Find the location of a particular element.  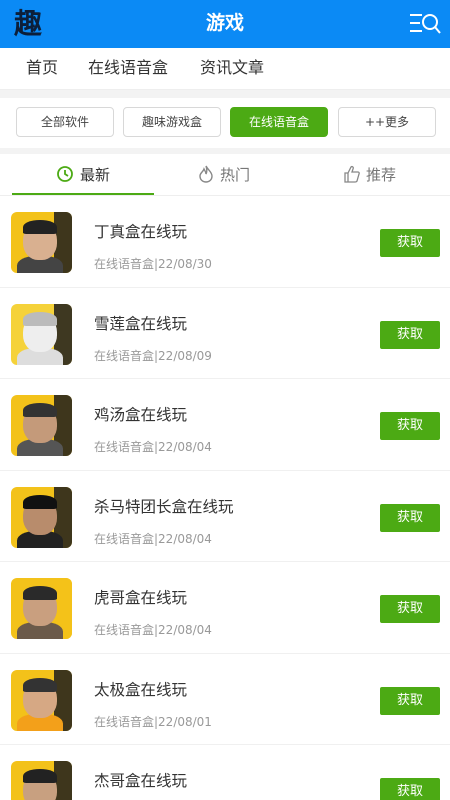

top-bar: 趣 游戏 is located at coordinates (225, 24).